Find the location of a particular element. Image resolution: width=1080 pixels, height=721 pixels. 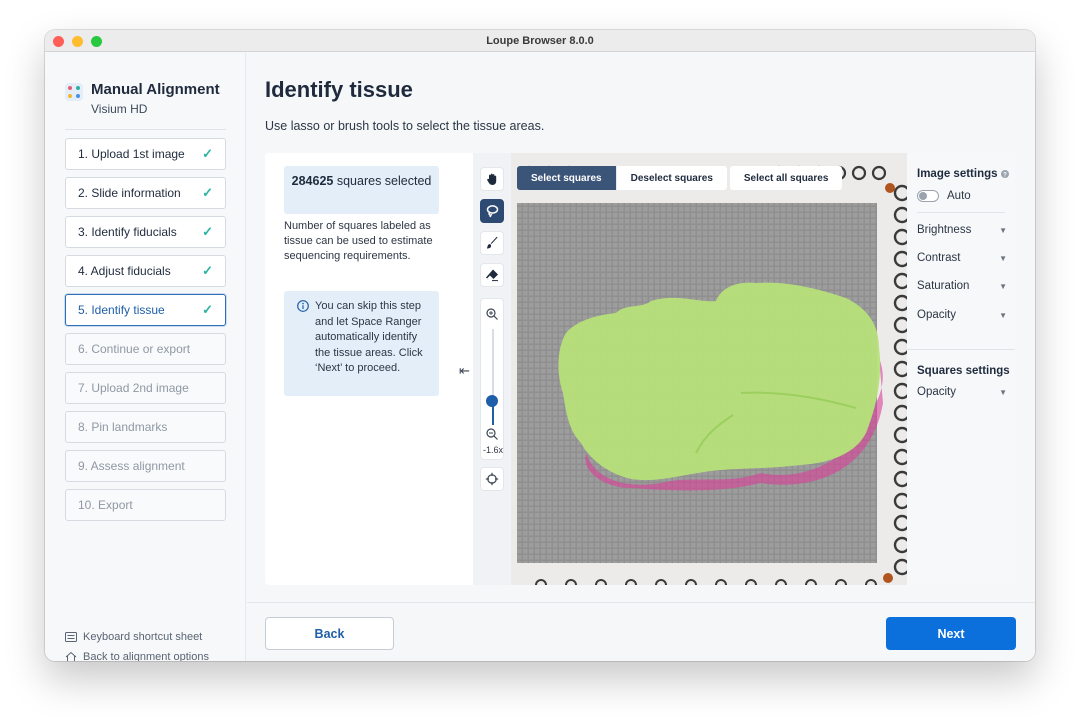

step-upload-1st-image: 1. Upload 1st image ✓ is located at coordinates (145, 154).